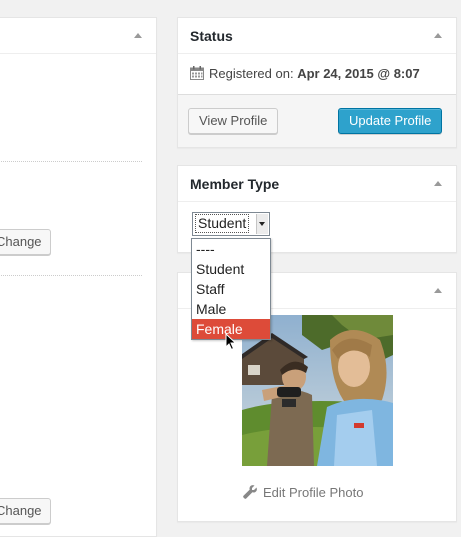 The image size is (461, 537). I want to click on update-profile-button: Update Profile, so click(390, 121).